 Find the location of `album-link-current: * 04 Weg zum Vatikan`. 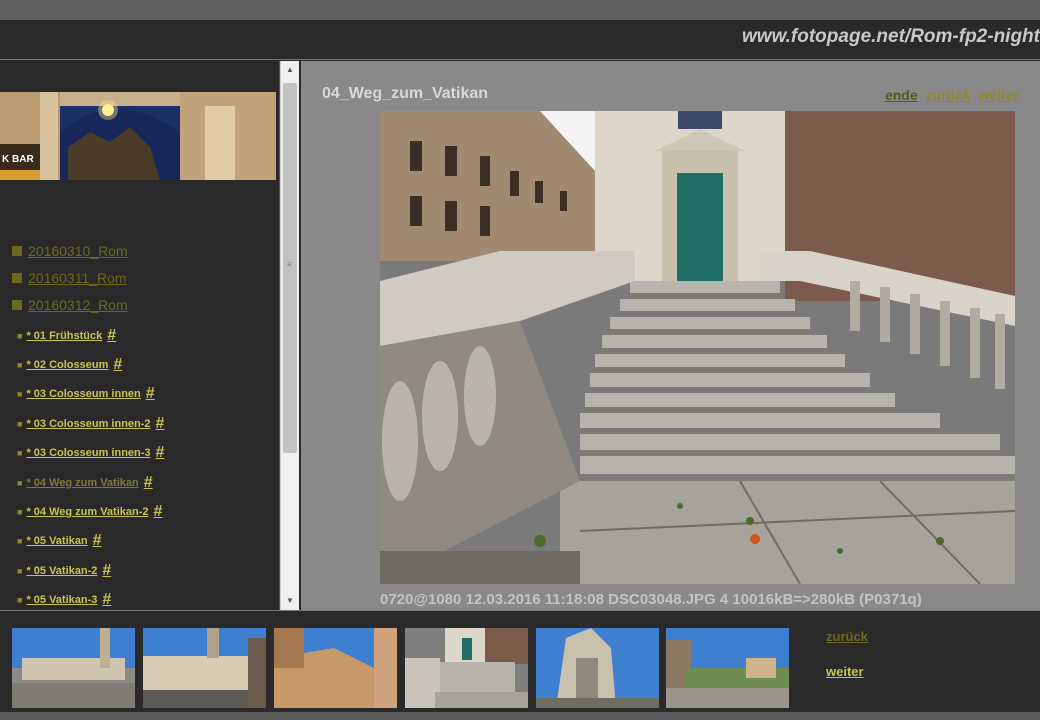

album-link-current: * 04 Weg zum Vatikan is located at coordinates (82, 483).